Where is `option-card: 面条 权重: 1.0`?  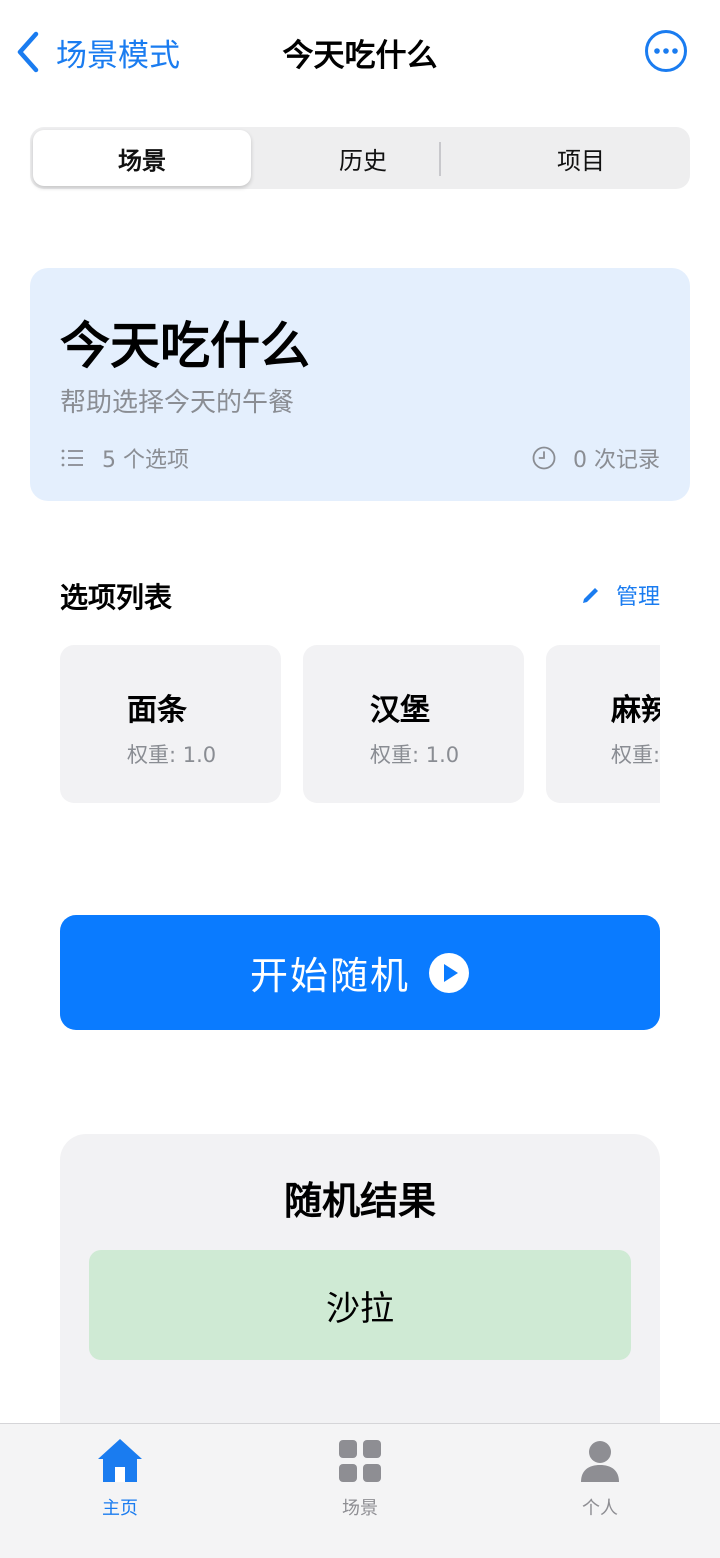
option-card: 面条 权重: 1.0 is located at coordinates (170, 724).